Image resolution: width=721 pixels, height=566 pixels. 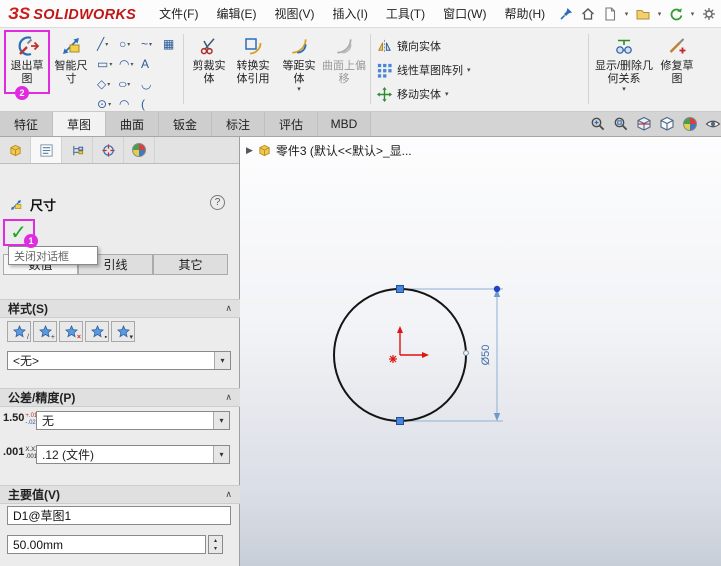 I want to click on display-delete-relations-button: 显示/删除几何关系 ▾, so click(x=624, y=64).